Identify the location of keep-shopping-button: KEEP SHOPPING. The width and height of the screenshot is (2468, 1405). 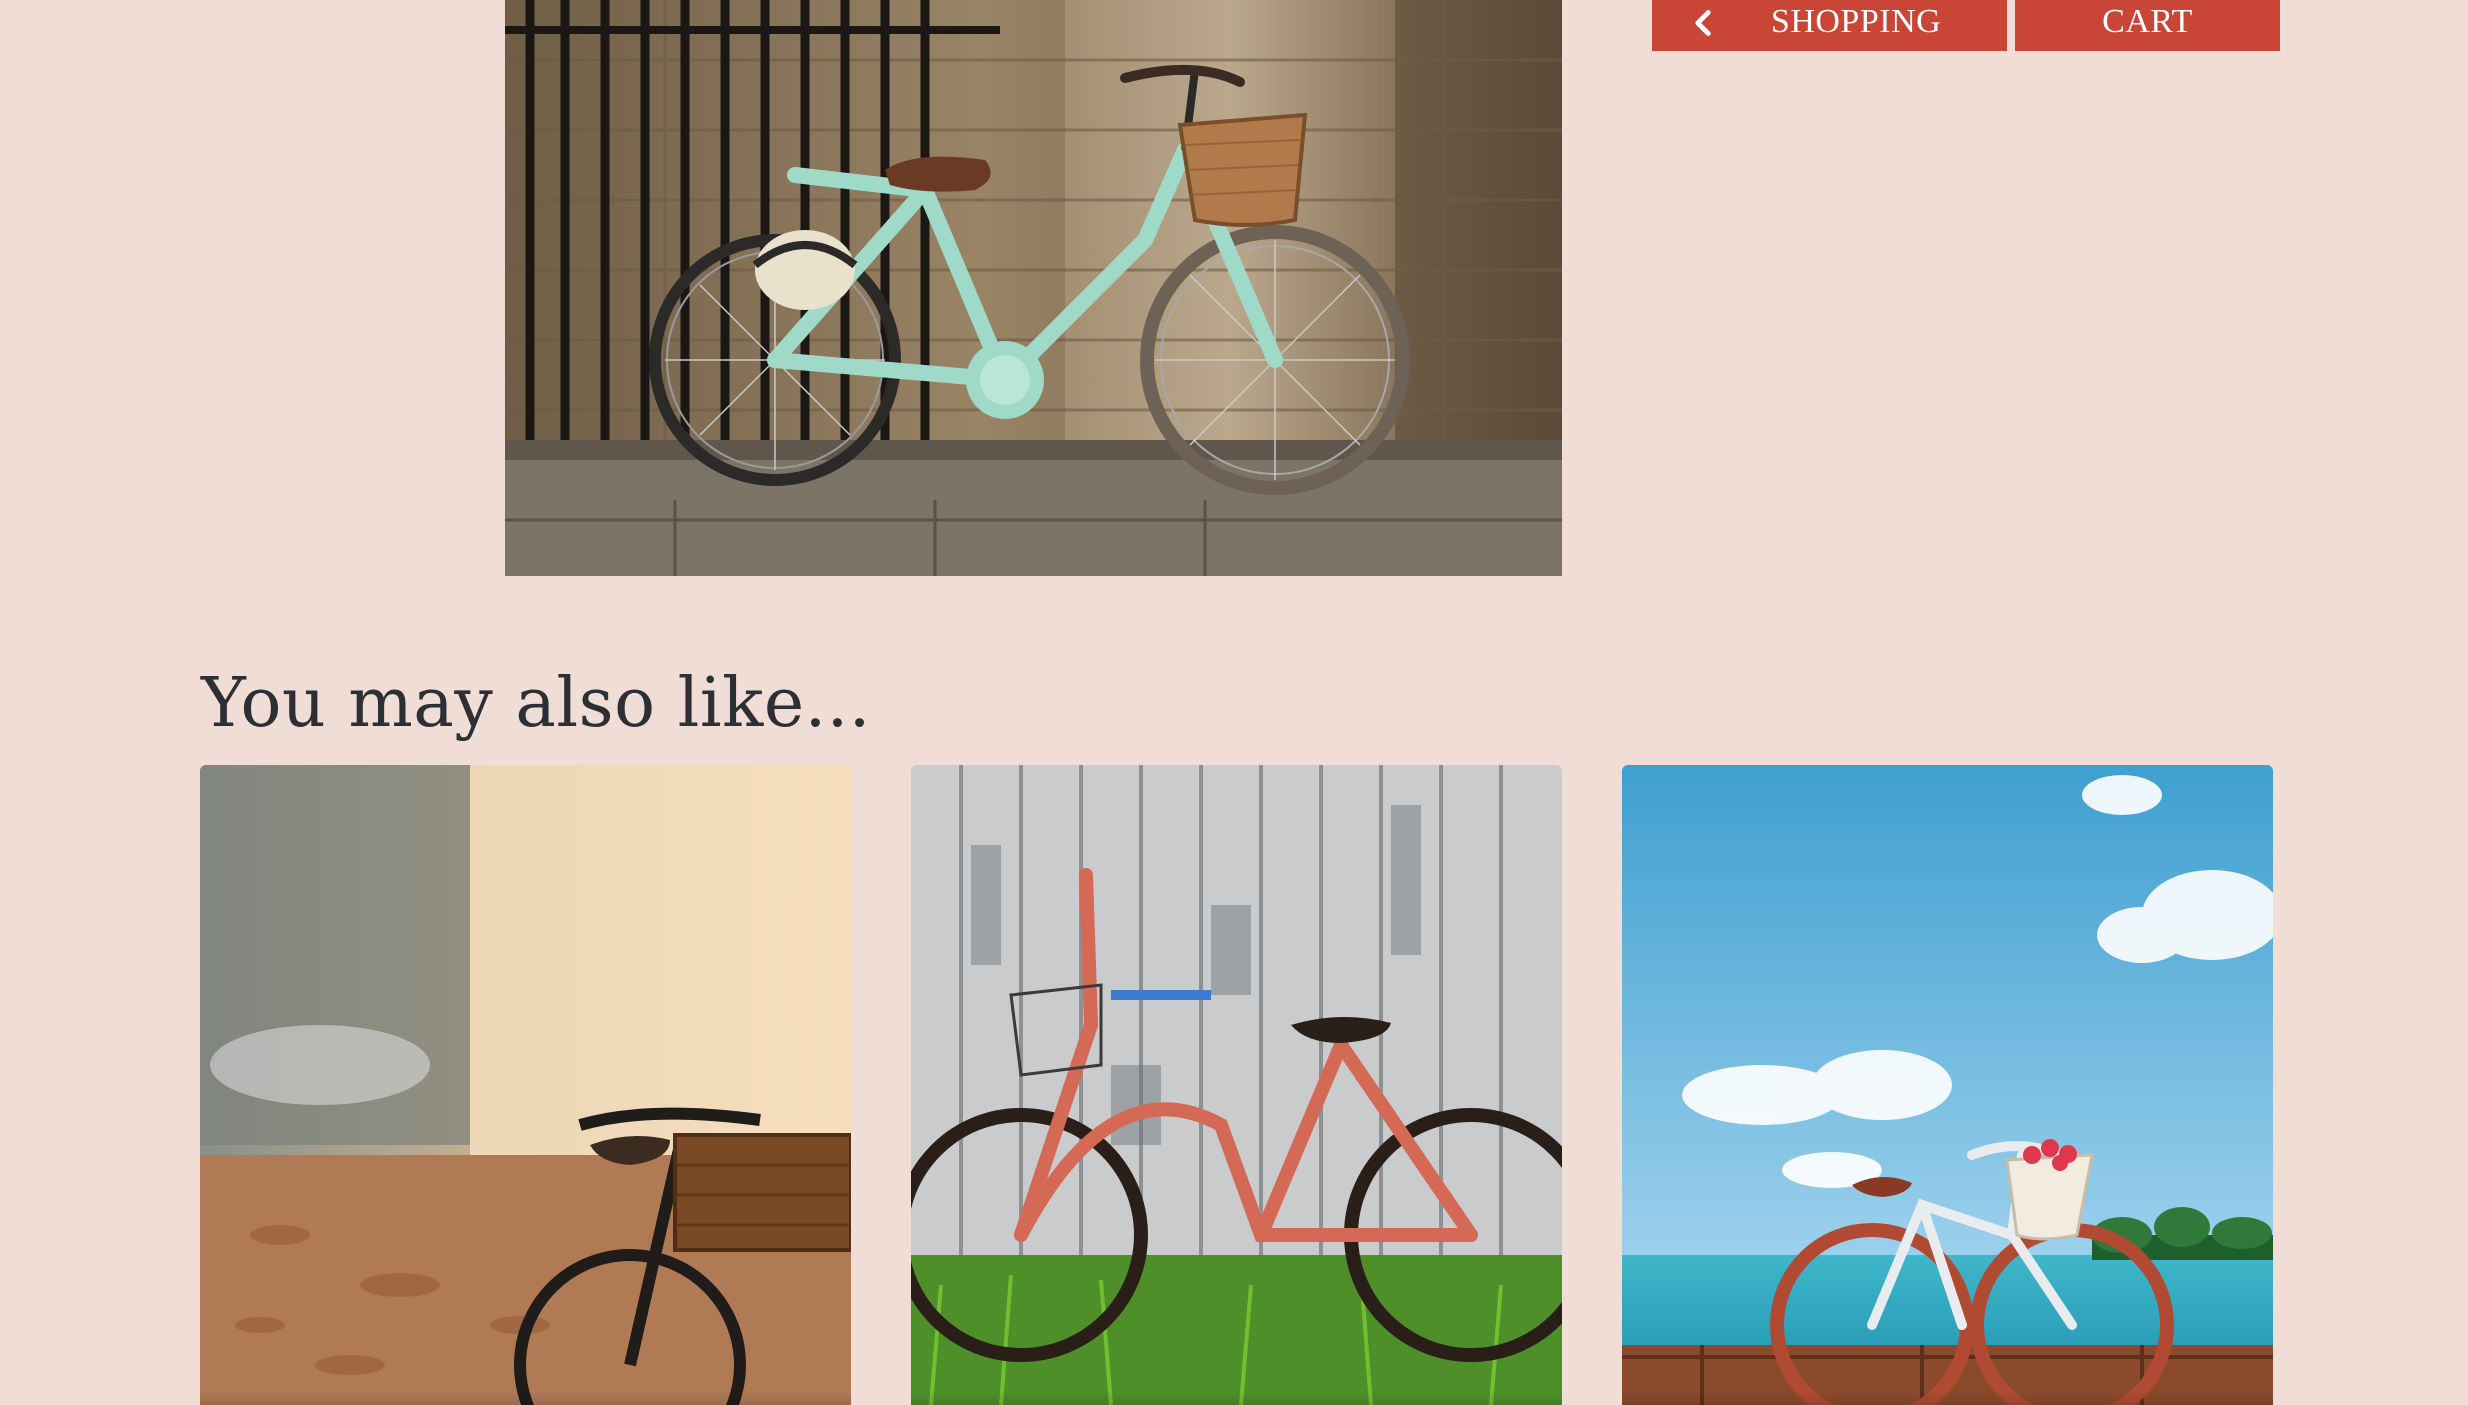
(1829, 25).